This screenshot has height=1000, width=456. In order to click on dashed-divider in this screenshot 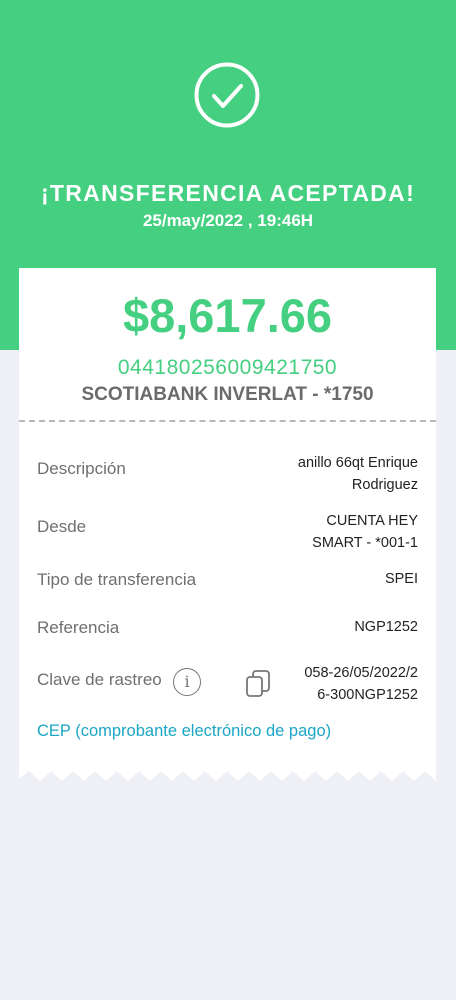, I will do `click(227, 421)`.